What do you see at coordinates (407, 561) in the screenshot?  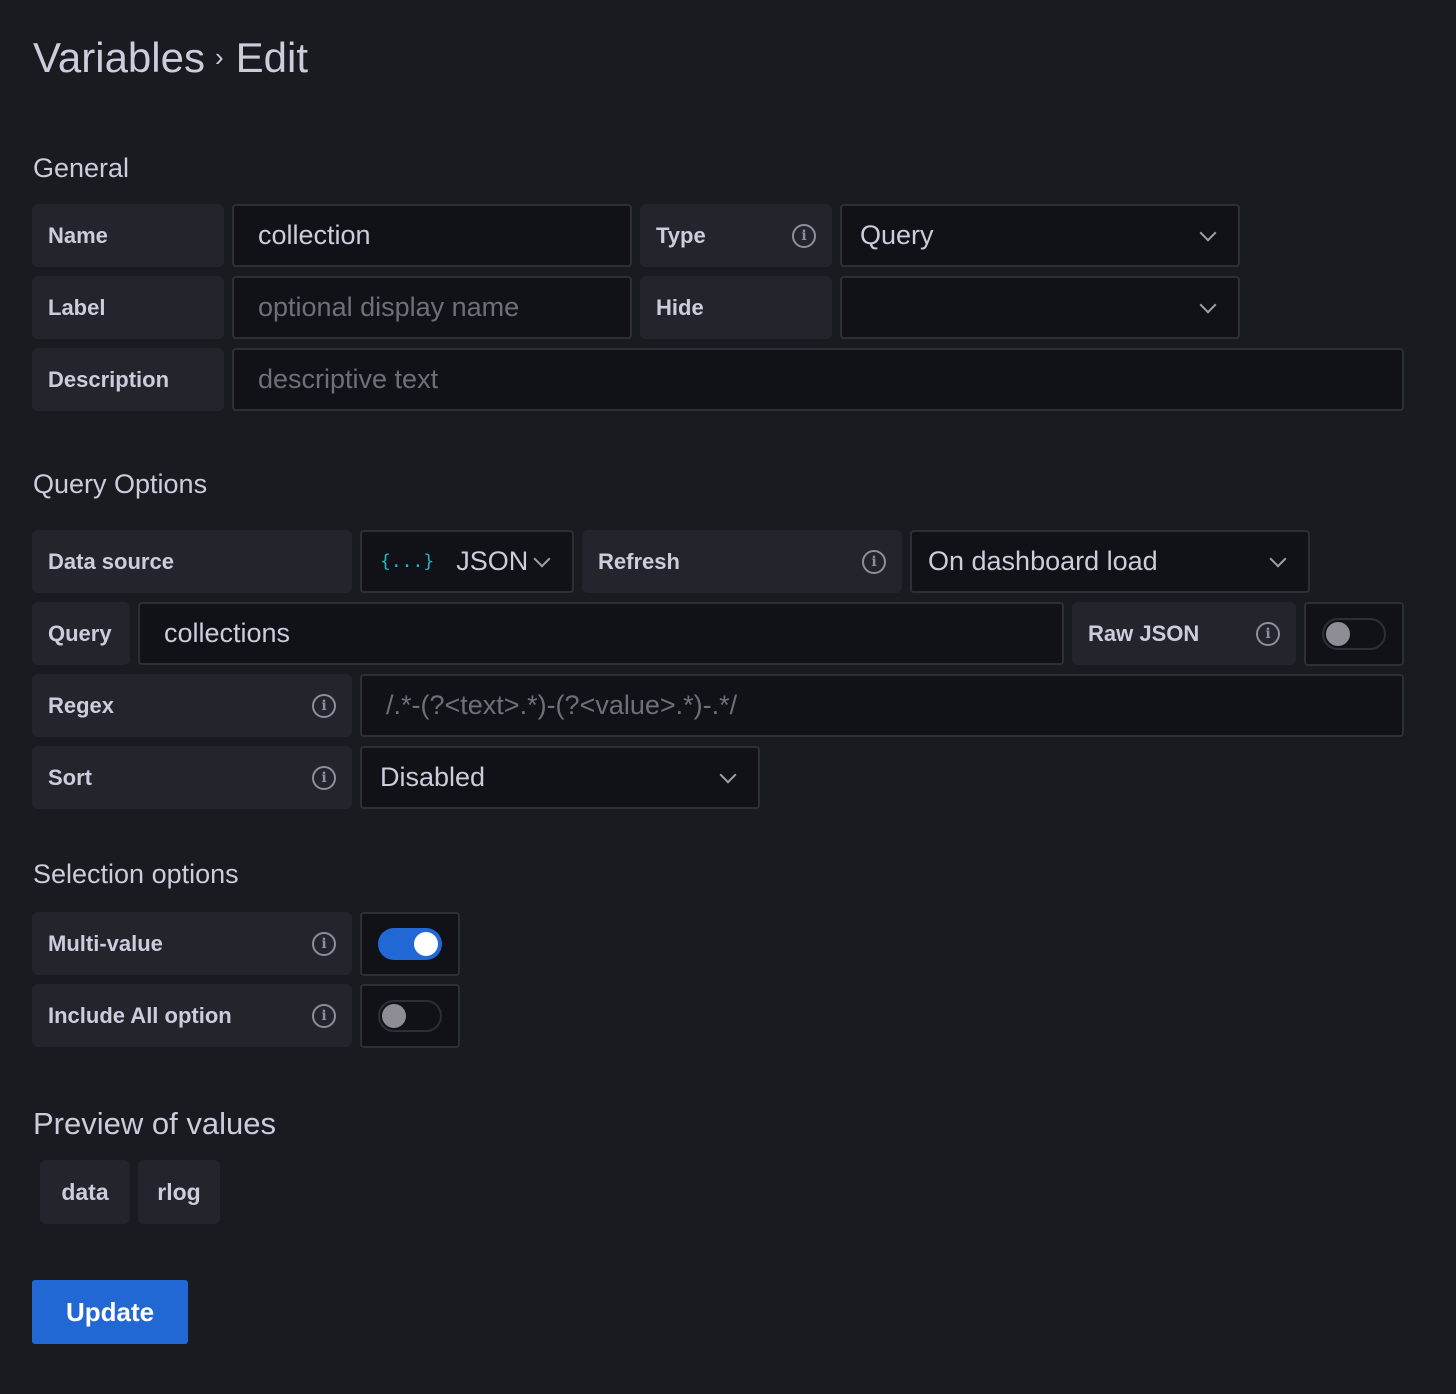 I see `json-datasource-icon: {...}` at bounding box center [407, 561].